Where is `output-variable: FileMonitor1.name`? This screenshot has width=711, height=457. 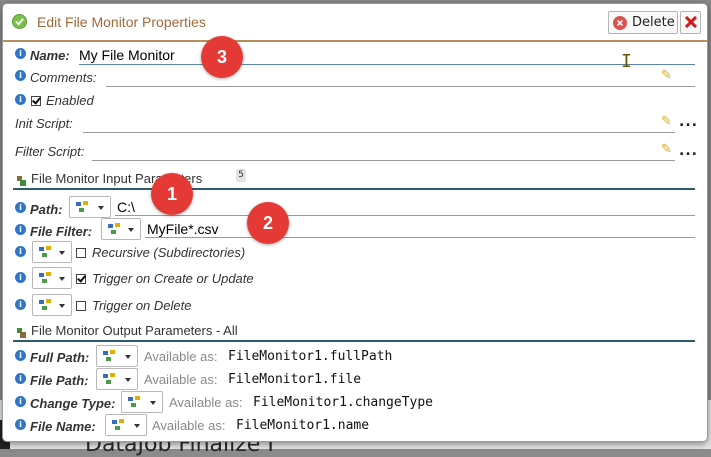
output-variable: FileMonitor1.name is located at coordinates (303, 425).